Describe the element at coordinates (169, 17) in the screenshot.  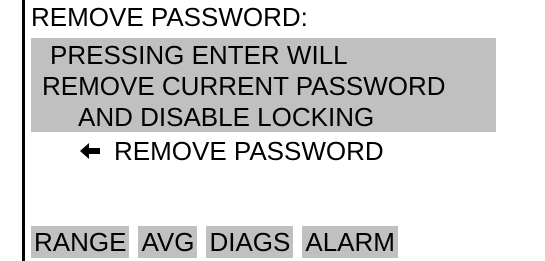
I see `screen-title: REMOVE PASSWORD:` at that location.